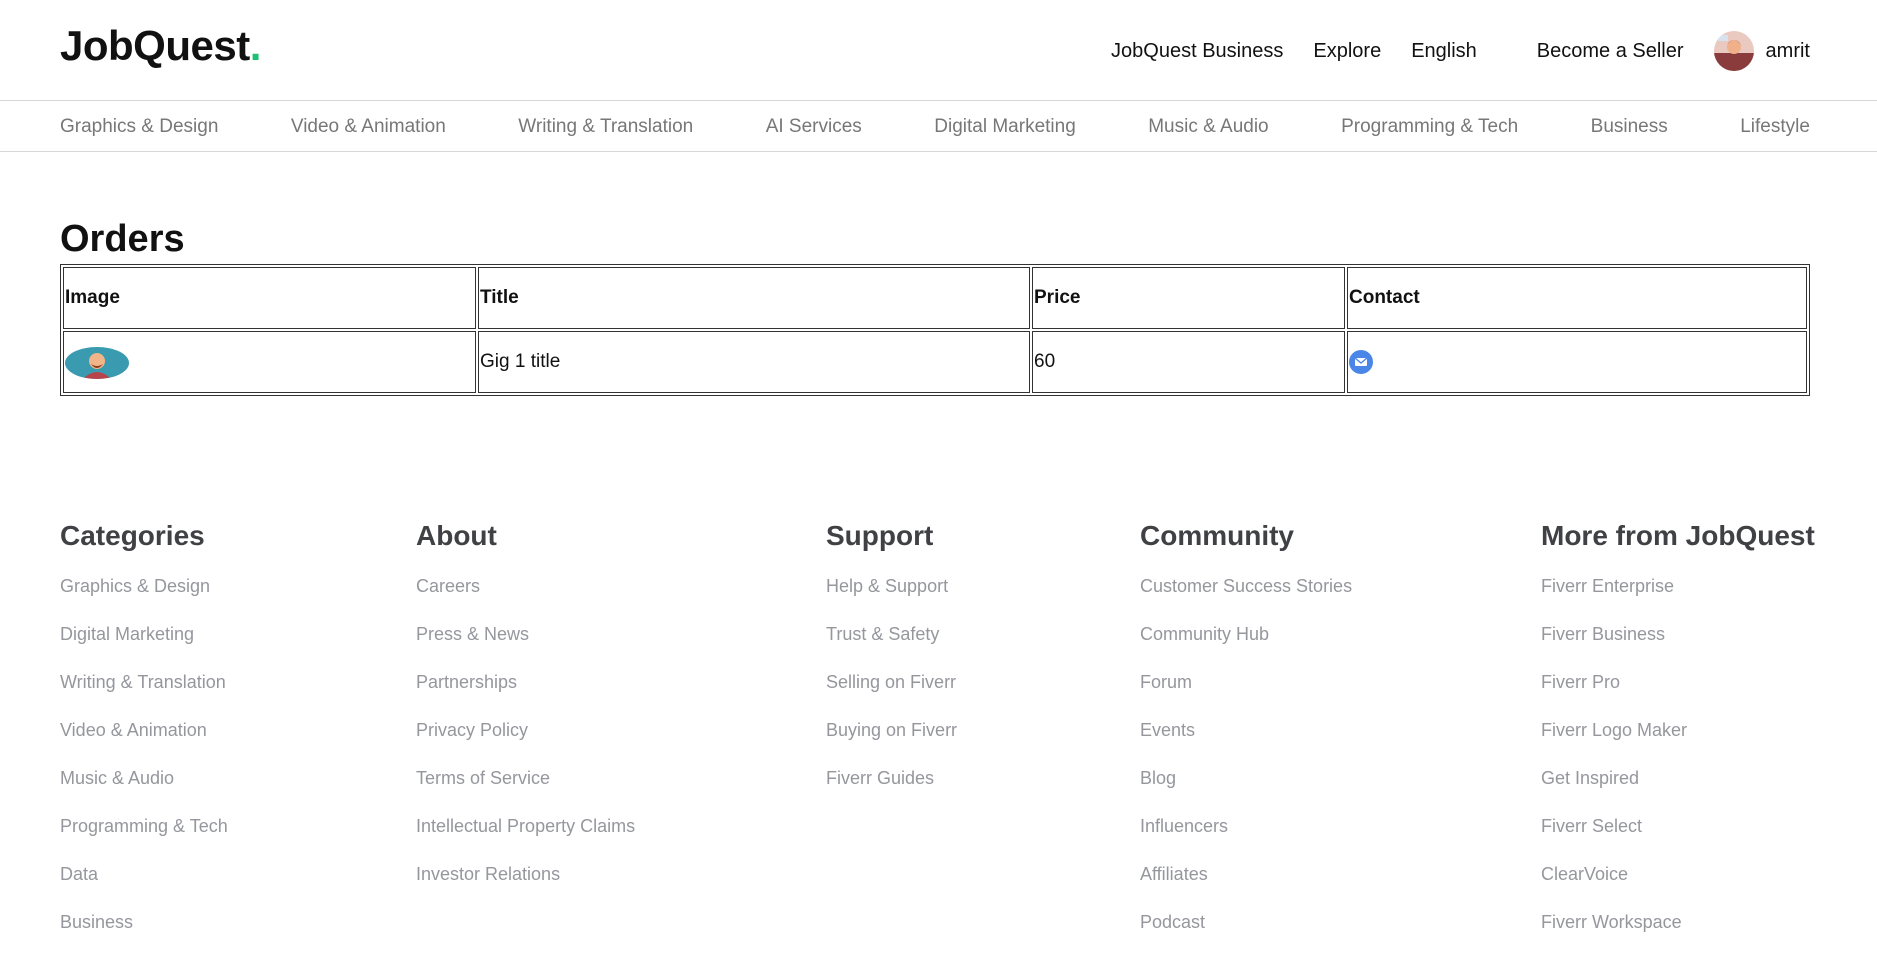 This screenshot has height=955, width=1877. Describe the element at coordinates (144, 792) in the screenshot. I see `footer-link: Music & Audio` at that location.